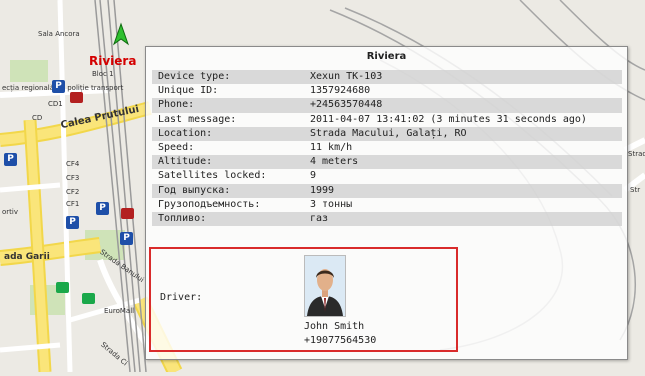  Describe the element at coordinates (386, 56) in the screenshot. I see `popup-title: Riviera` at that location.